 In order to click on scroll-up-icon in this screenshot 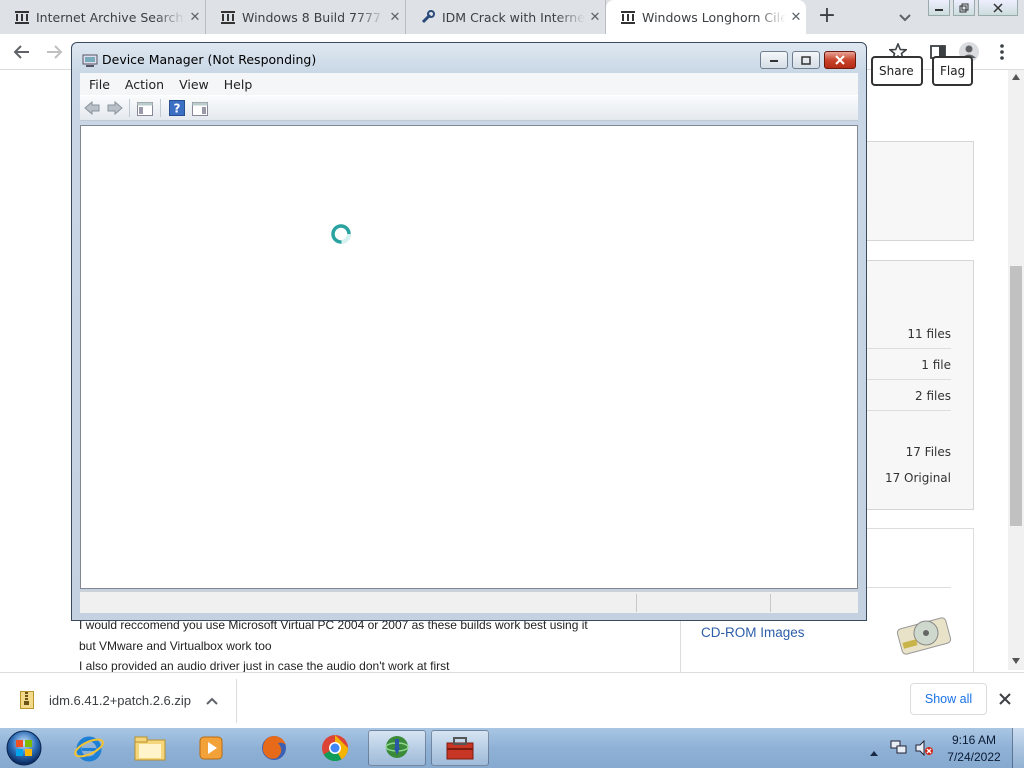, I will do `click(1016, 77)`.